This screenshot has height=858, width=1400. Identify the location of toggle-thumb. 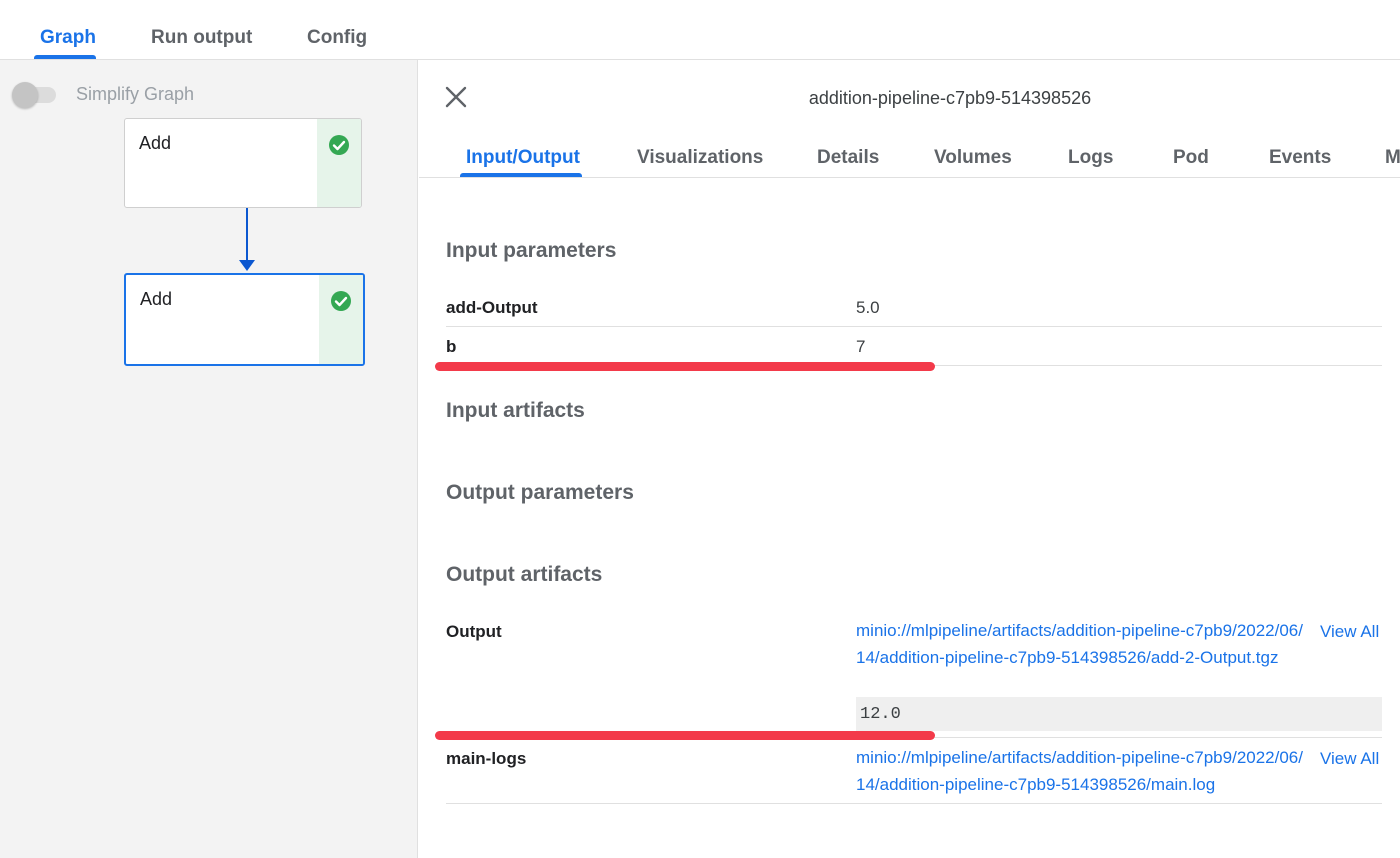
(25, 95).